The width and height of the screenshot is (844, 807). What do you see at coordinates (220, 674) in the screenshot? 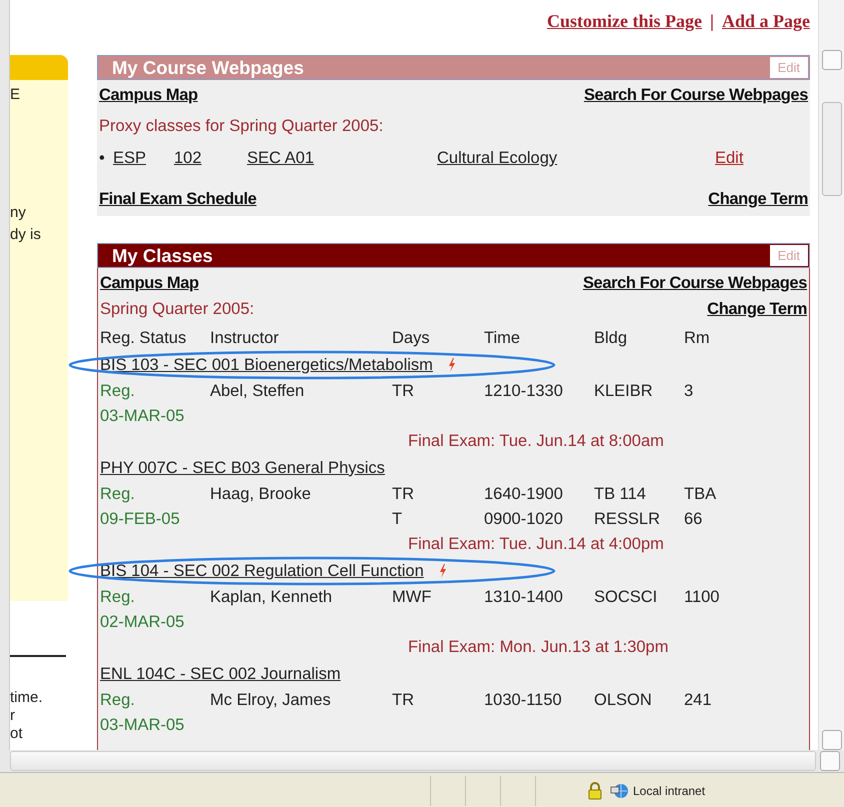
I see `class-link: ENL 104C - SEC 002 Journalism` at bounding box center [220, 674].